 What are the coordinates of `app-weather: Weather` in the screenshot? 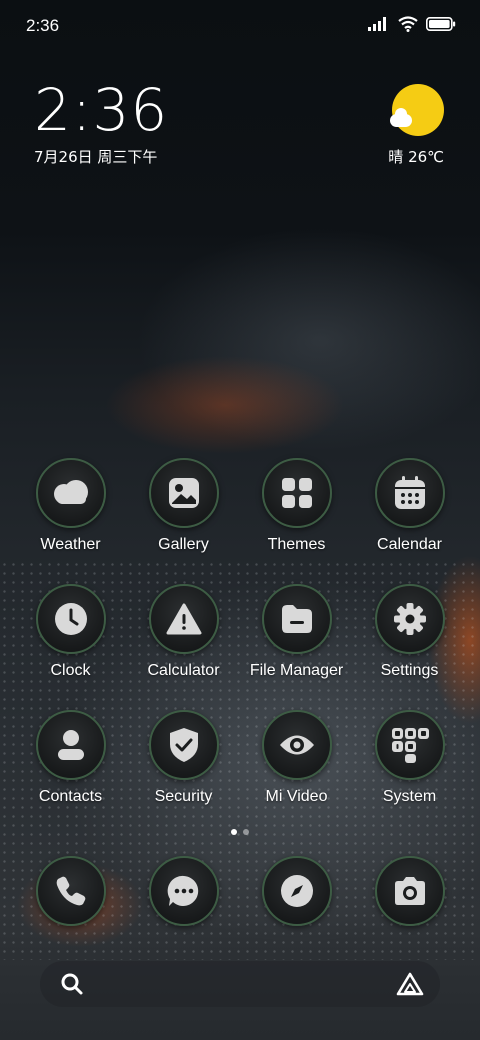 It's located at (70, 506).